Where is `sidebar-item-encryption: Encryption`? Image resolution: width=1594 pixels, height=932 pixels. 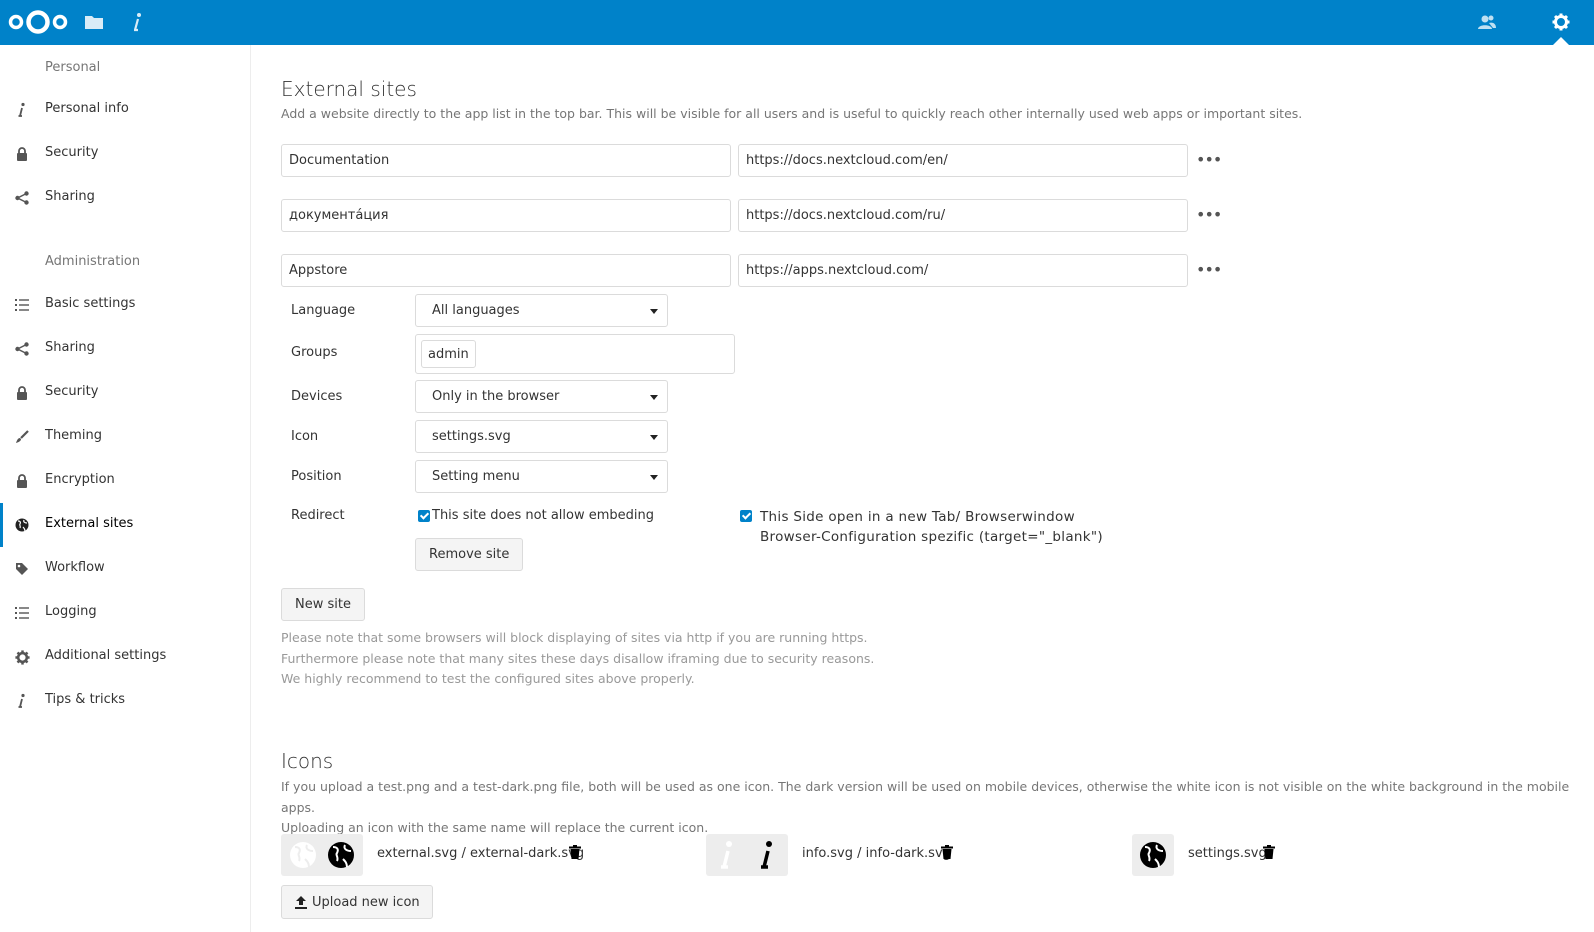 sidebar-item-encryption: Encryption is located at coordinates (125, 481).